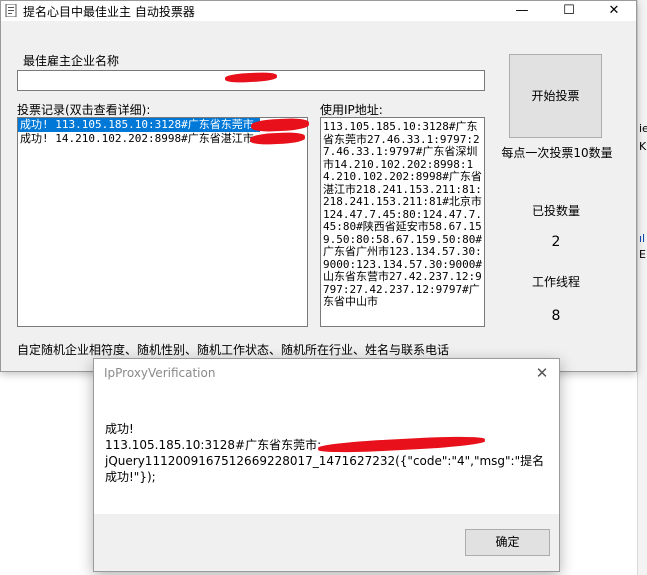 This screenshot has height=575, width=647. Describe the element at coordinates (233, 350) in the screenshot. I see `randomization-note: 自定随机企业相符度、随机性别、随机工作状态、随机所在行业、姓名与联系电话` at that location.